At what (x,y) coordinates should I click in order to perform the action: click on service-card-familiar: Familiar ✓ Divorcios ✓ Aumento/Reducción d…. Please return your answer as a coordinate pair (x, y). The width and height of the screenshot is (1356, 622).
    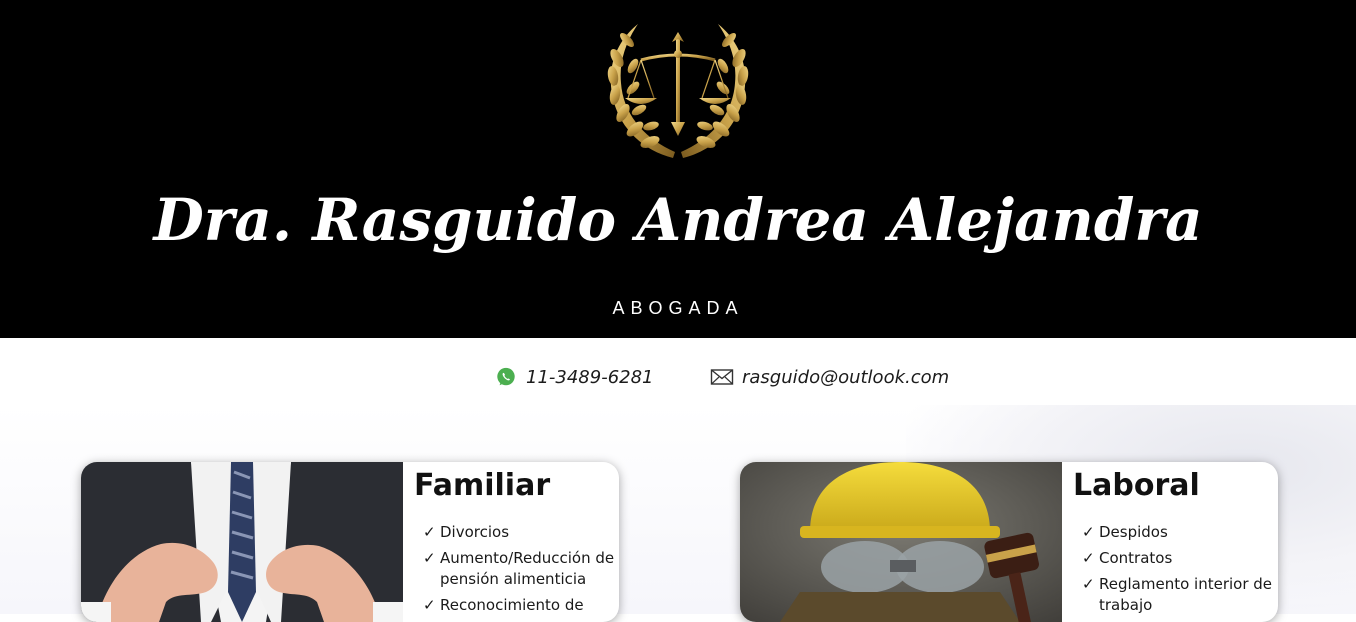
    Looking at the image, I should click on (350, 542).